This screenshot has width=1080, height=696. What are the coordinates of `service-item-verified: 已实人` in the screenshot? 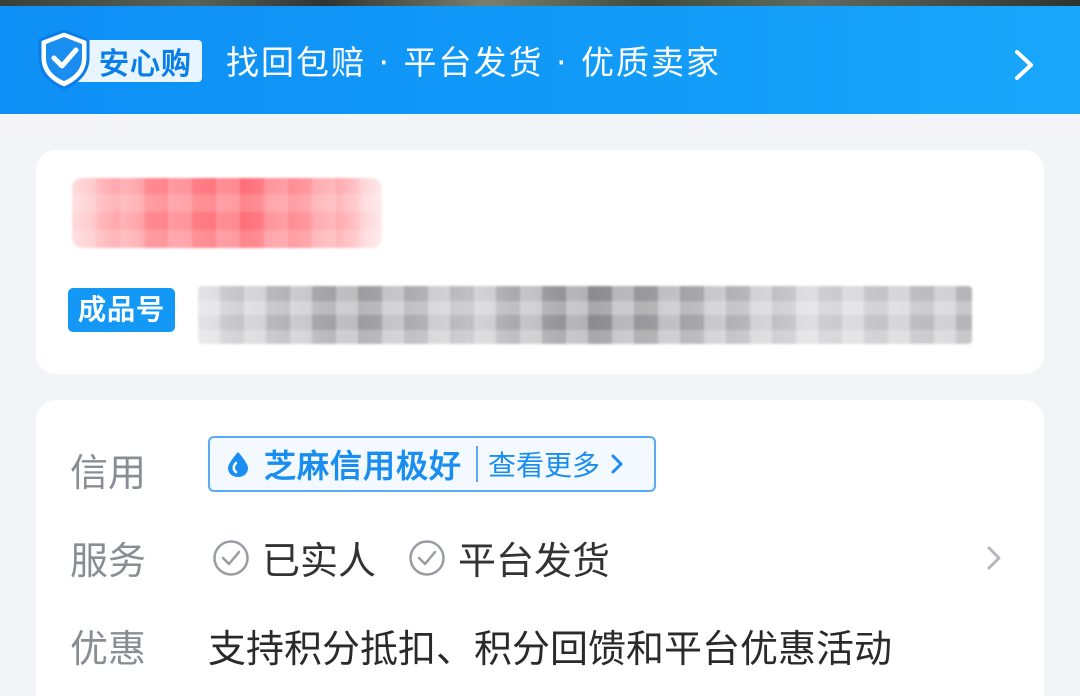 It's located at (294, 557).